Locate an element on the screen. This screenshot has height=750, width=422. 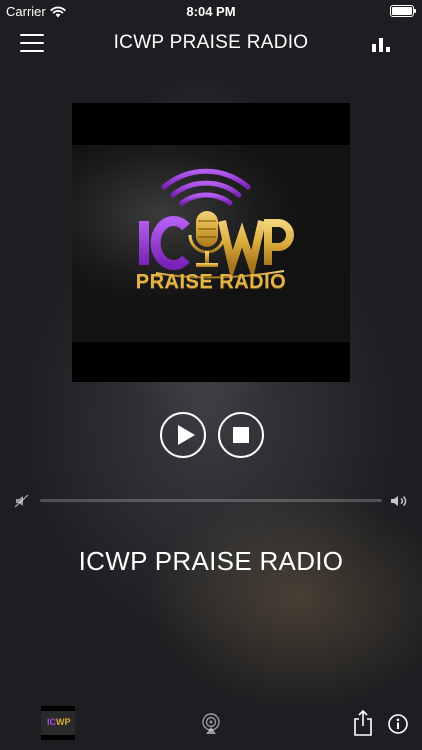
playback-controls is located at coordinates (211, 435).